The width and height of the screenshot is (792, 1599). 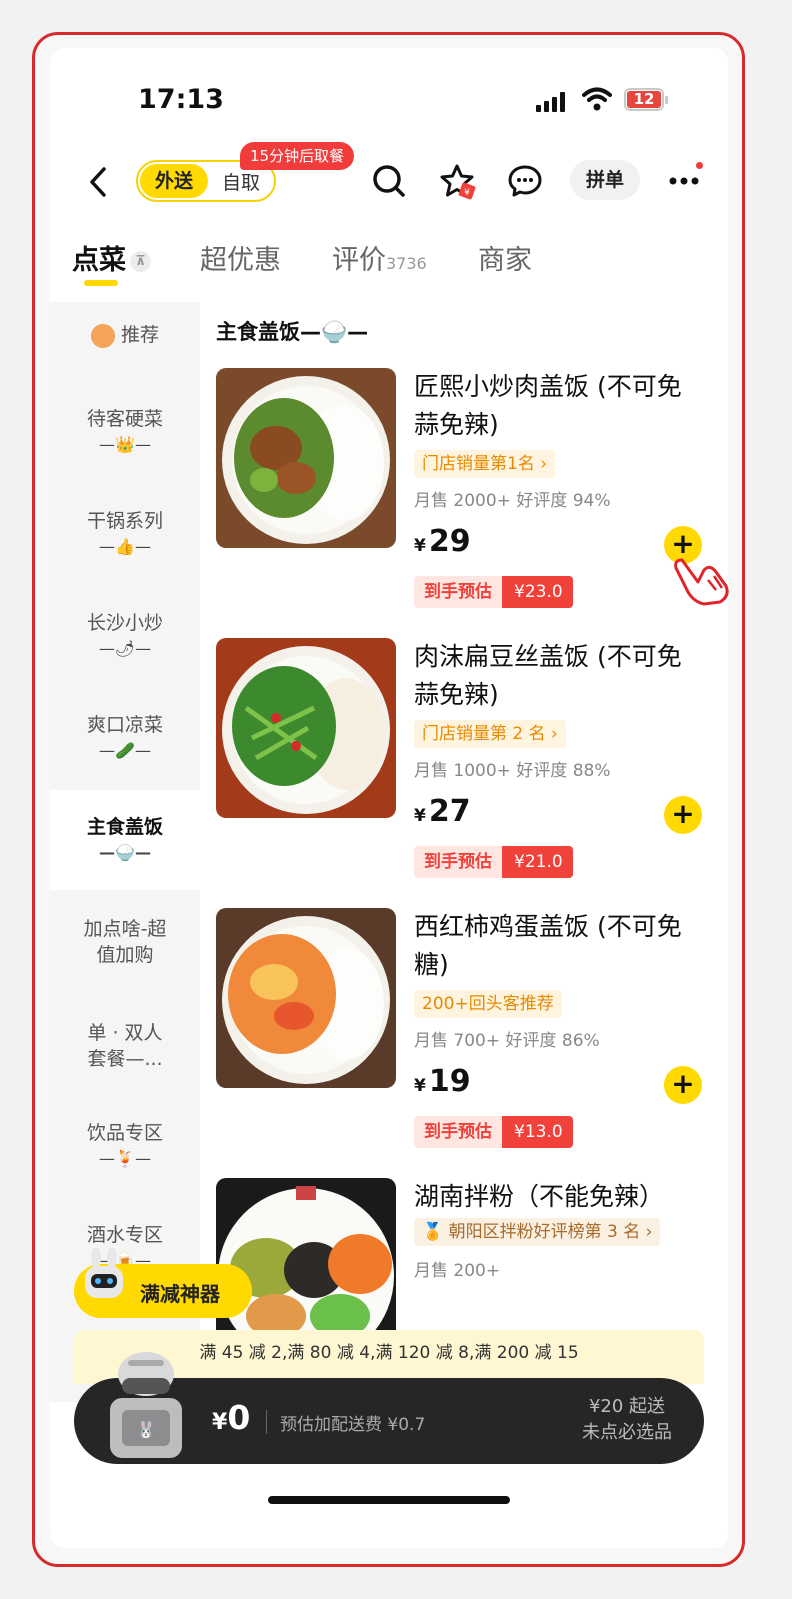 I want to click on sales-rank-tag: 门店销量第 2 名 ›, so click(x=490, y=734).